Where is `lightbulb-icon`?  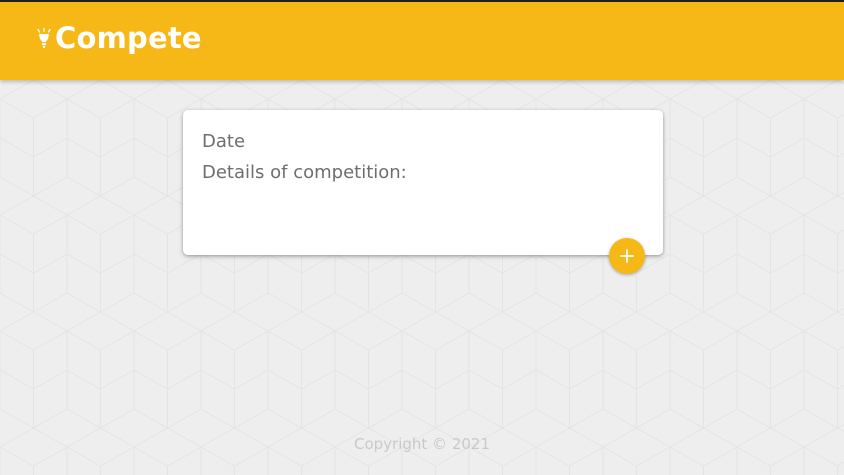
lightbulb-icon is located at coordinates (44, 38).